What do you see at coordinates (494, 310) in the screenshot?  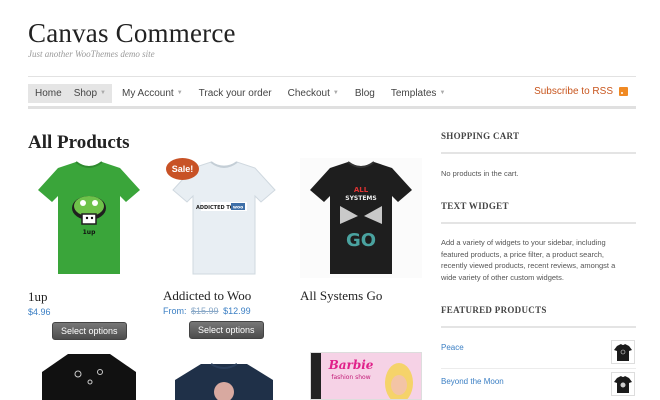 I see `featured-products-heading: FEATURED PRODUCTS` at bounding box center [494, 310].